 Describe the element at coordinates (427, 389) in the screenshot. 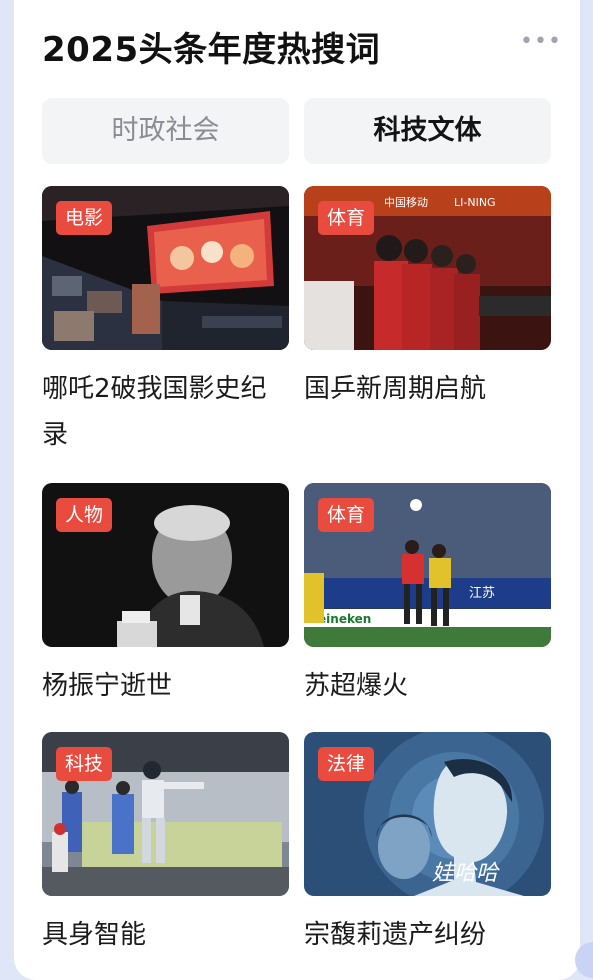

I see `hot-word-caption: 国乒新周期启航` at that location.